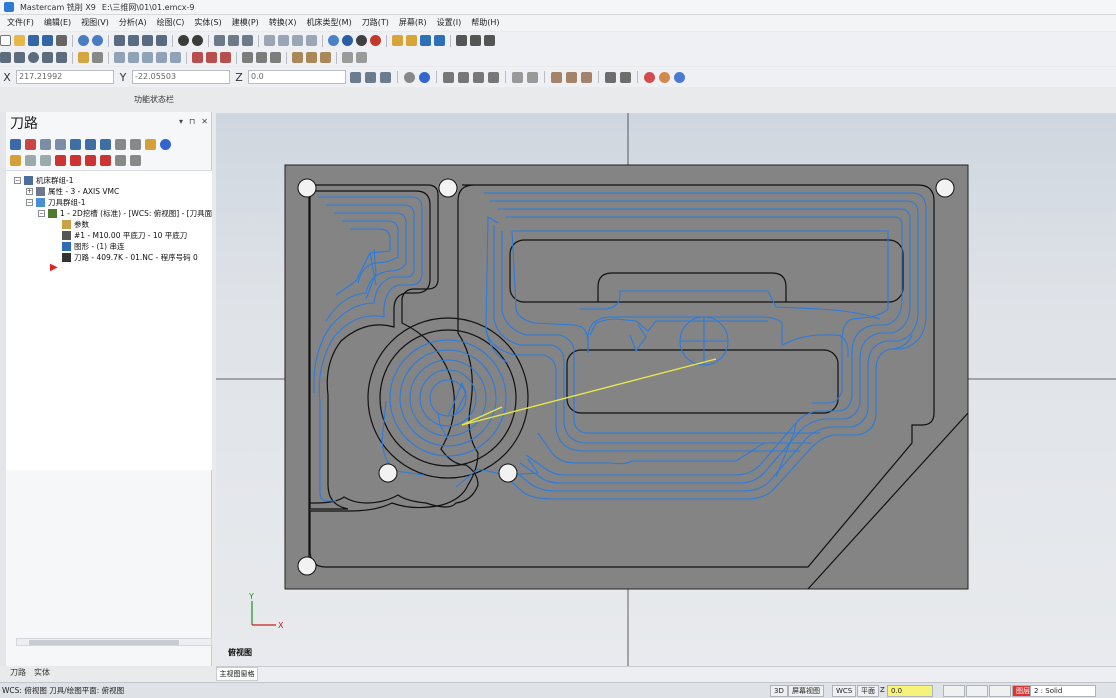  I want to click on extrude-icon, so click(275, 57).